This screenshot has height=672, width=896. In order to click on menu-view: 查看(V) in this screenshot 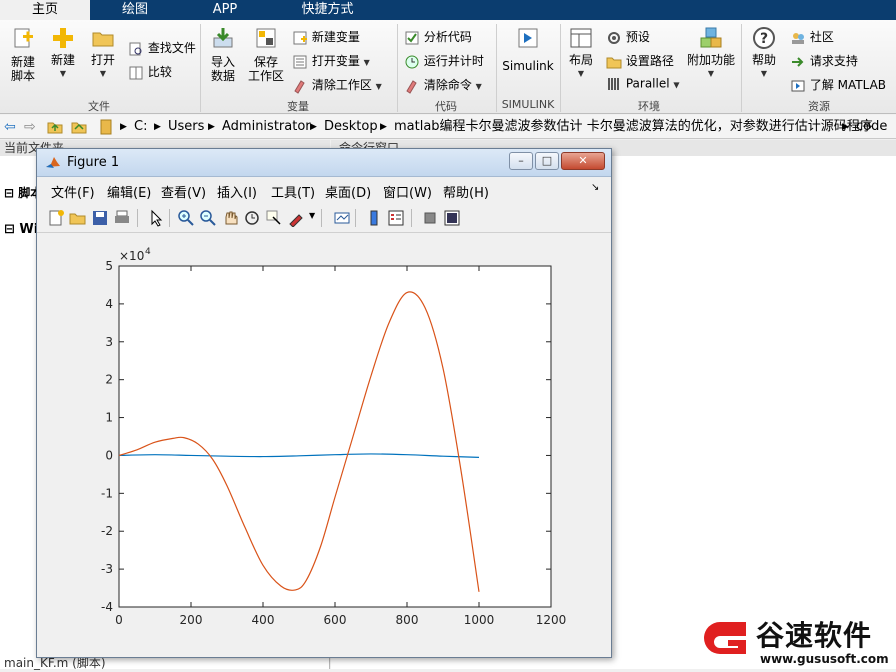, I will do `click(183, 191)`.